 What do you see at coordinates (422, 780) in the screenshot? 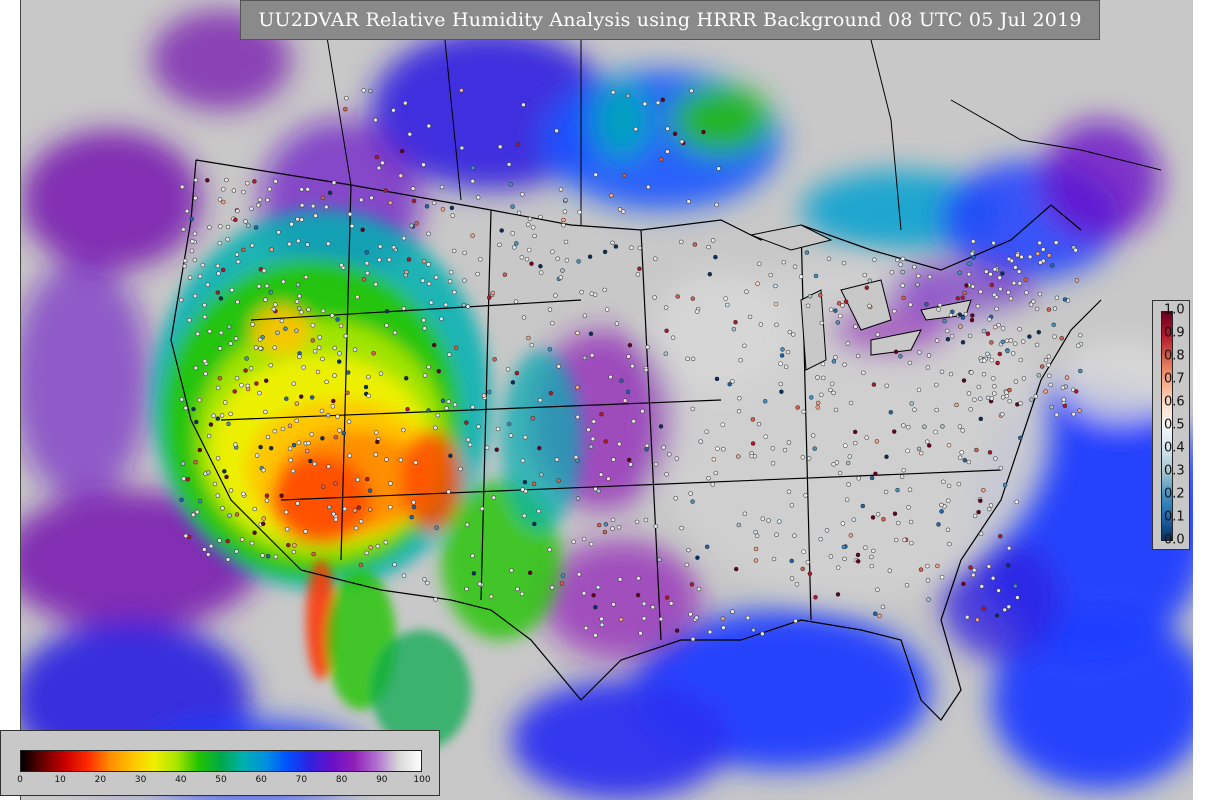
I see `rh-tick-label: 100` at bounding box center [422, 780].